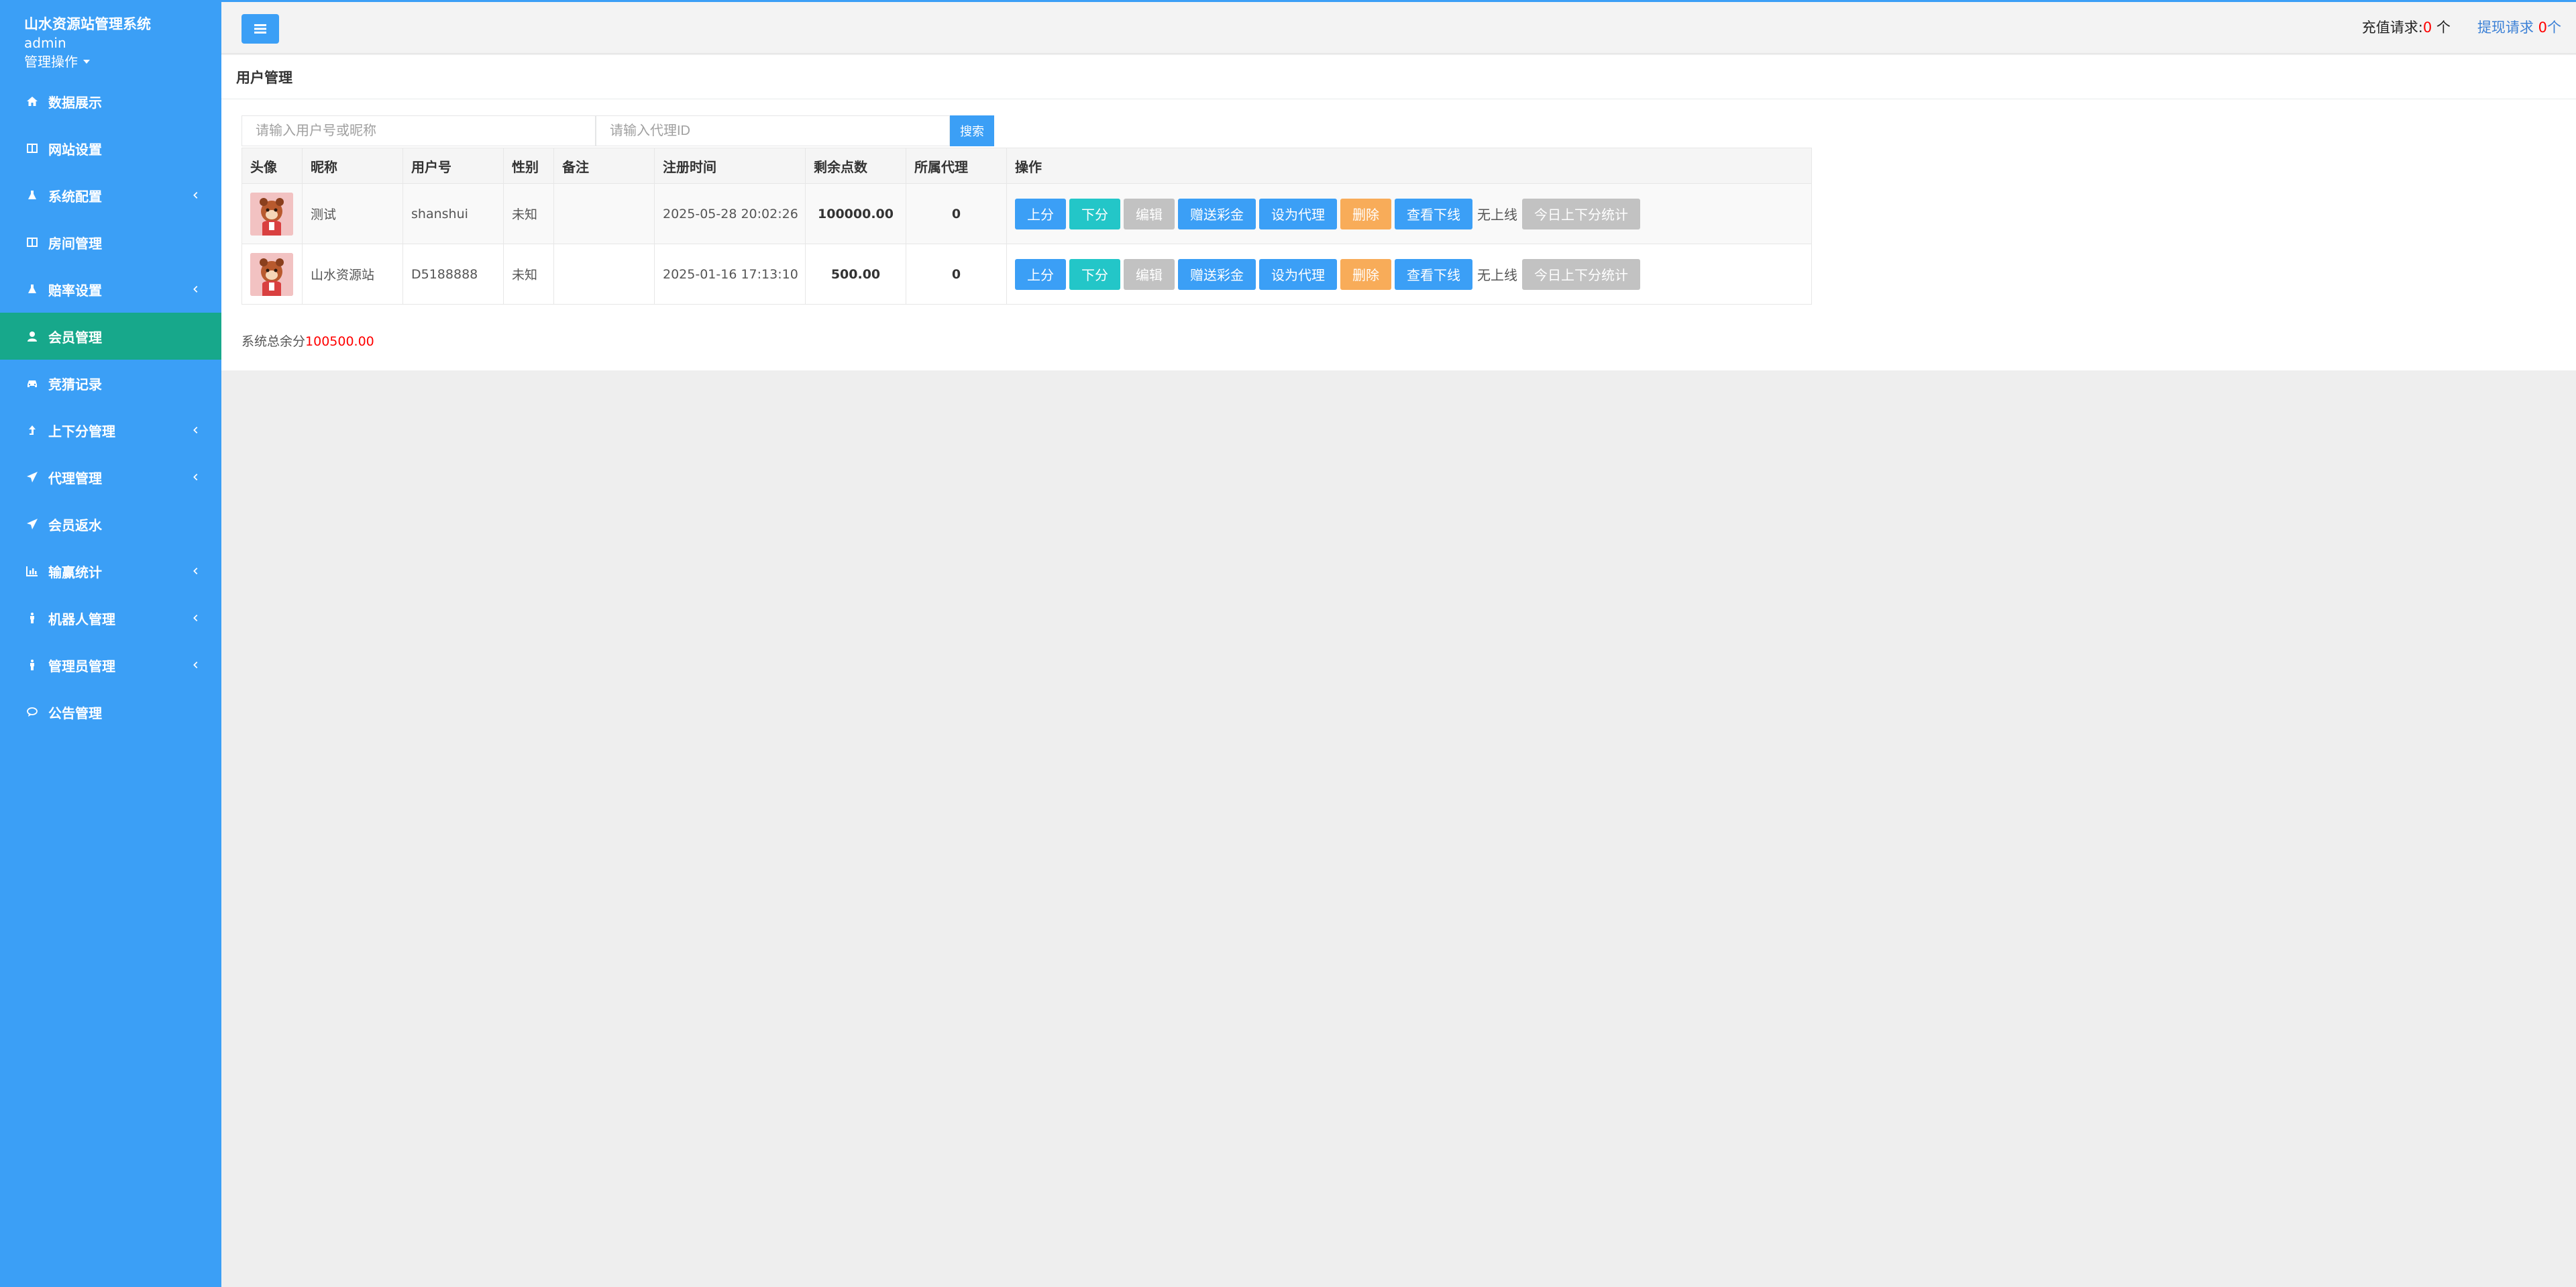 This screenshot has width=2576, height=1287. What do you see at coordinates (32, 430) in the screenshot?
I see `level-up-icon` at bounding box center [32, 430].